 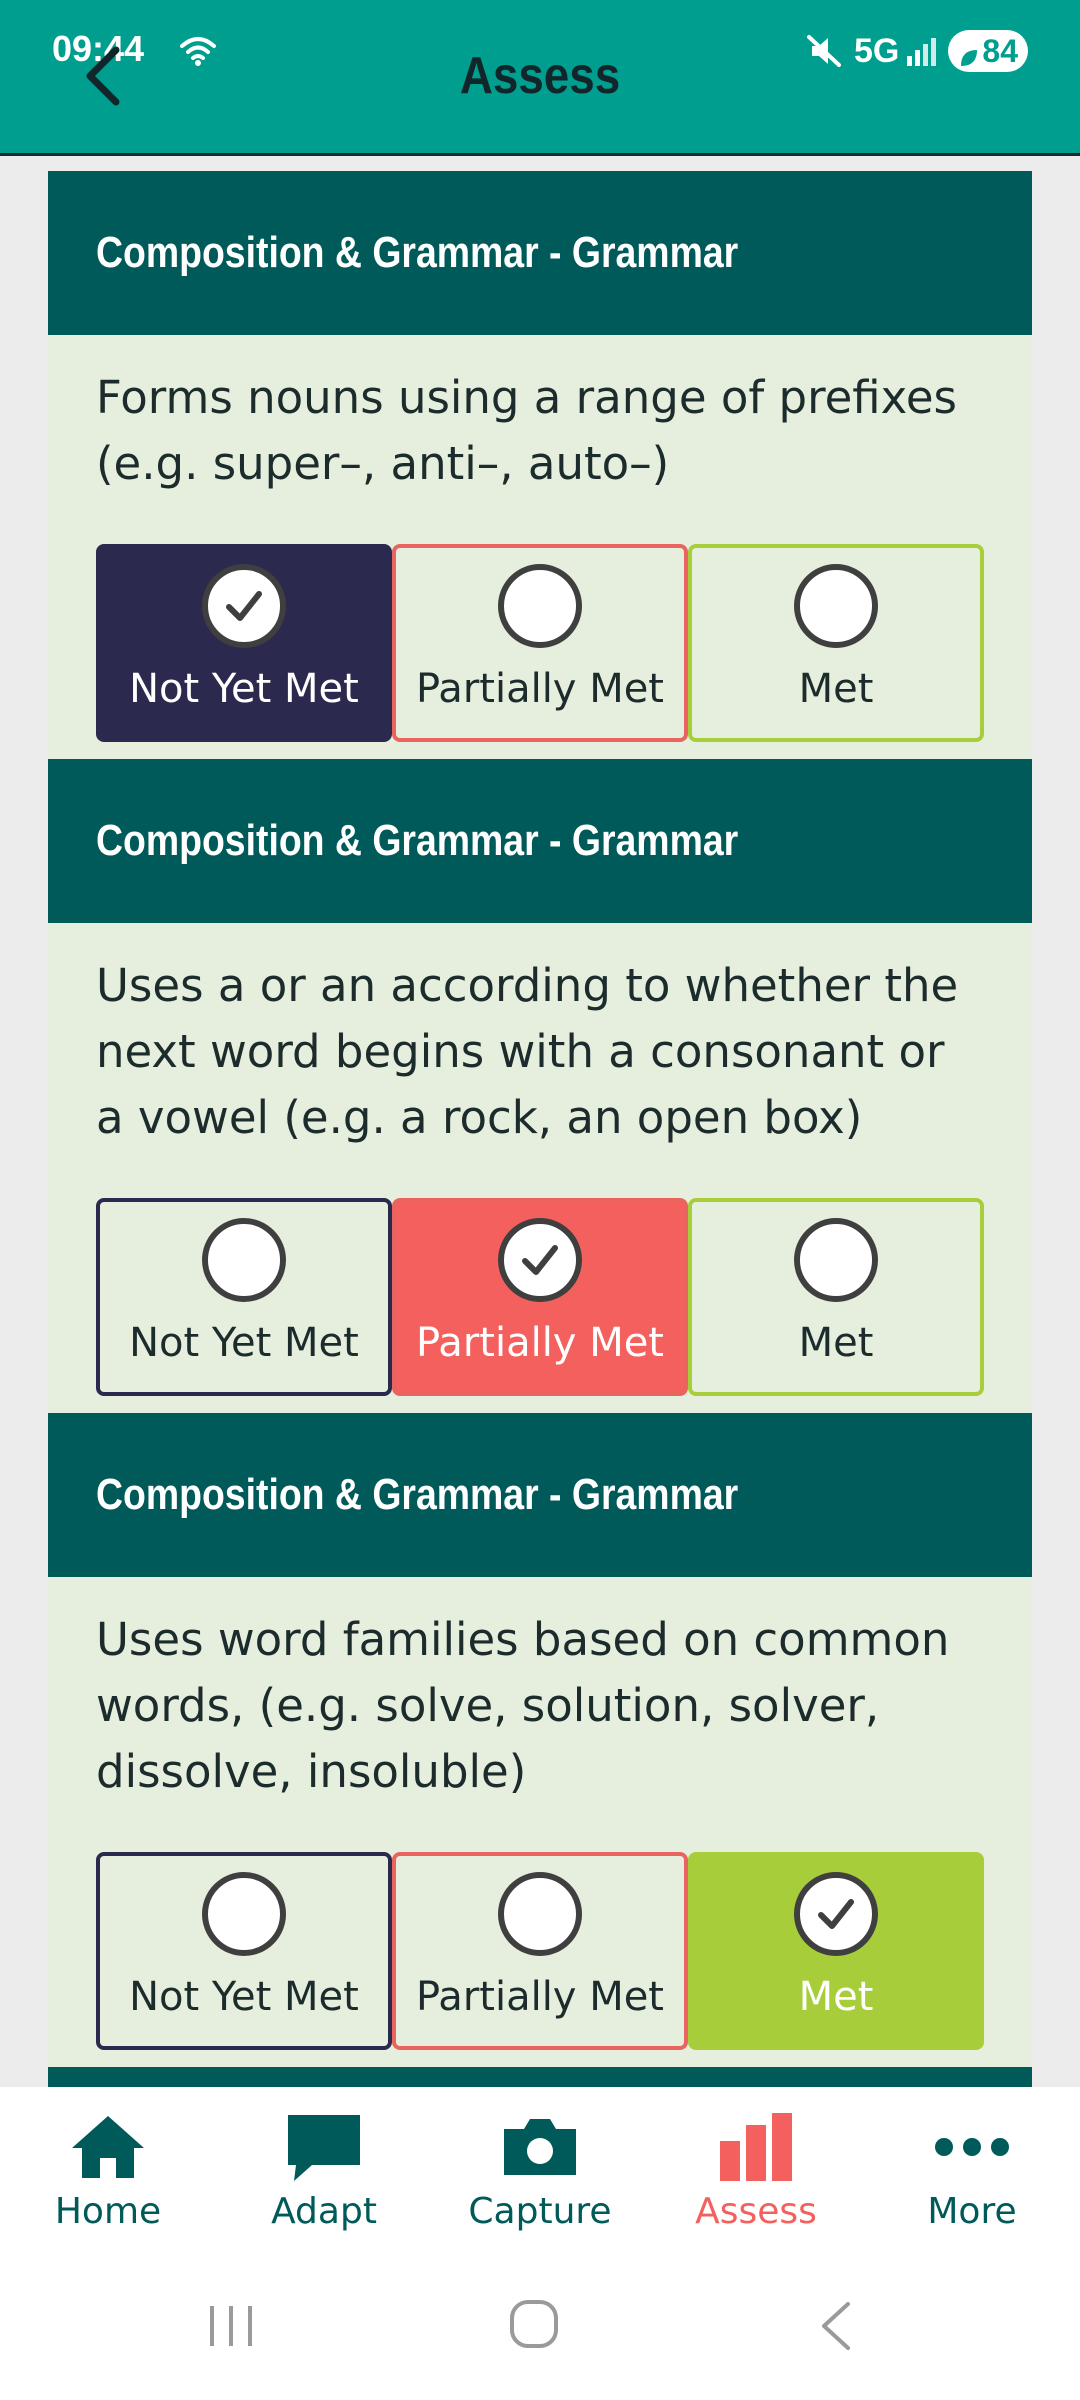 What do you see at coordinates (540, 2147) in the screenshot?
I see `camera-icon` at bounding box center [540, 2147].